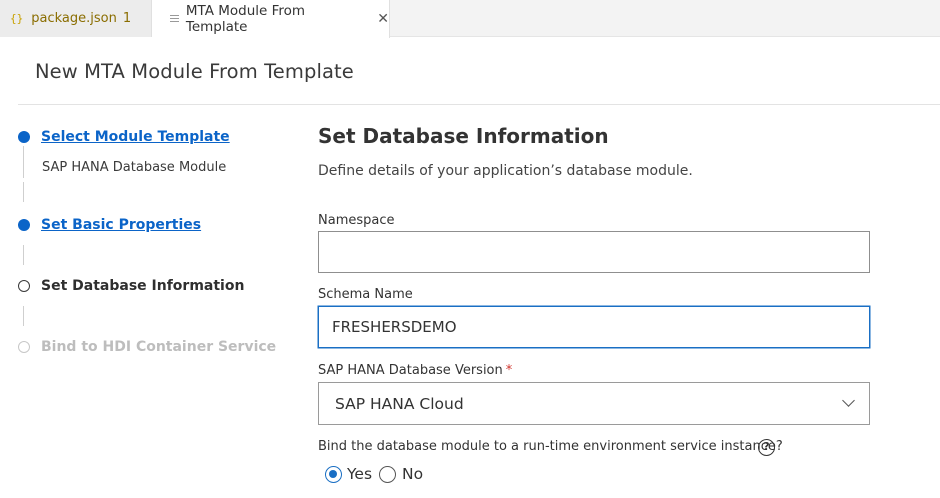 This screenshot has height=498, width=940. I want to click on schema-name-label: Schema Name, so click(365, 294).